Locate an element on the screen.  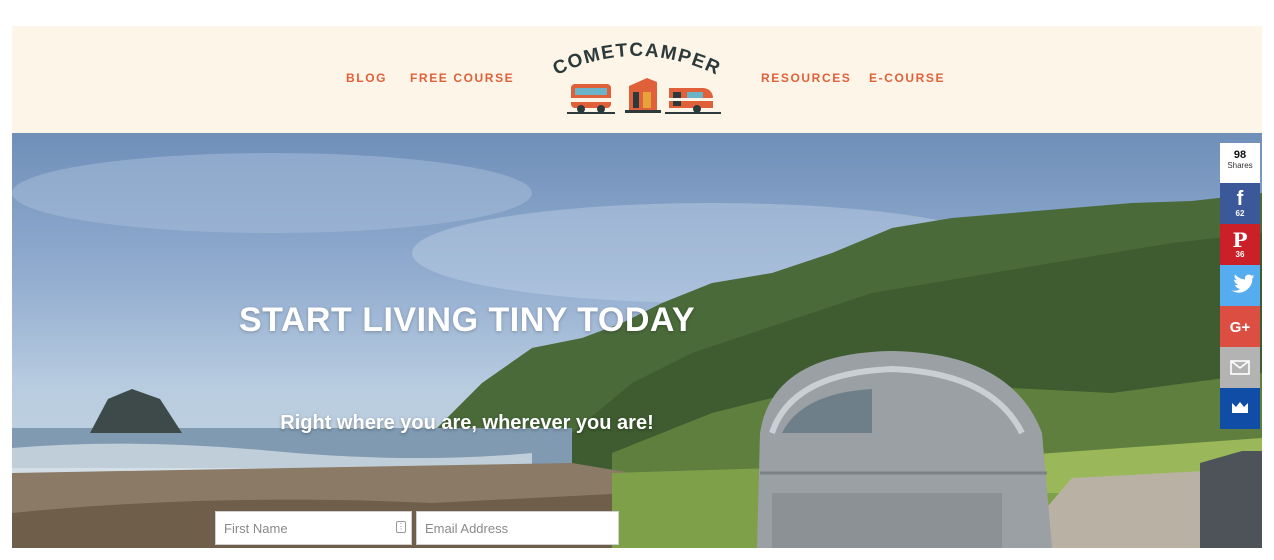
tiny-house-icon is located at coordinates (643, 95).